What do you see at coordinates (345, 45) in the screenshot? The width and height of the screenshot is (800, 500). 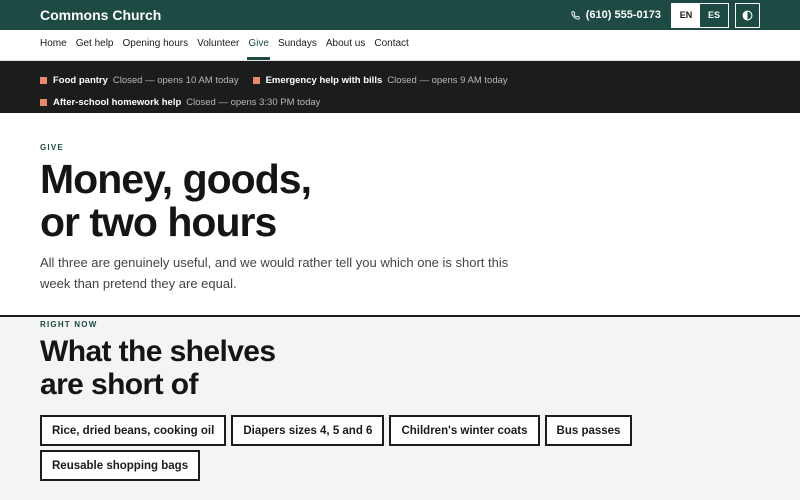 I see `nav-about-us: About us` at bounding box center [345, 45].